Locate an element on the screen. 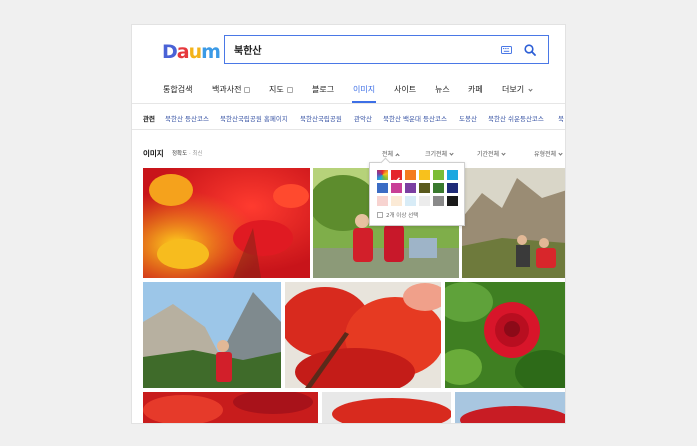 The height and width of the screenshot is (446, 697). filter-label: 전체 is located at coordinates (388, 154).